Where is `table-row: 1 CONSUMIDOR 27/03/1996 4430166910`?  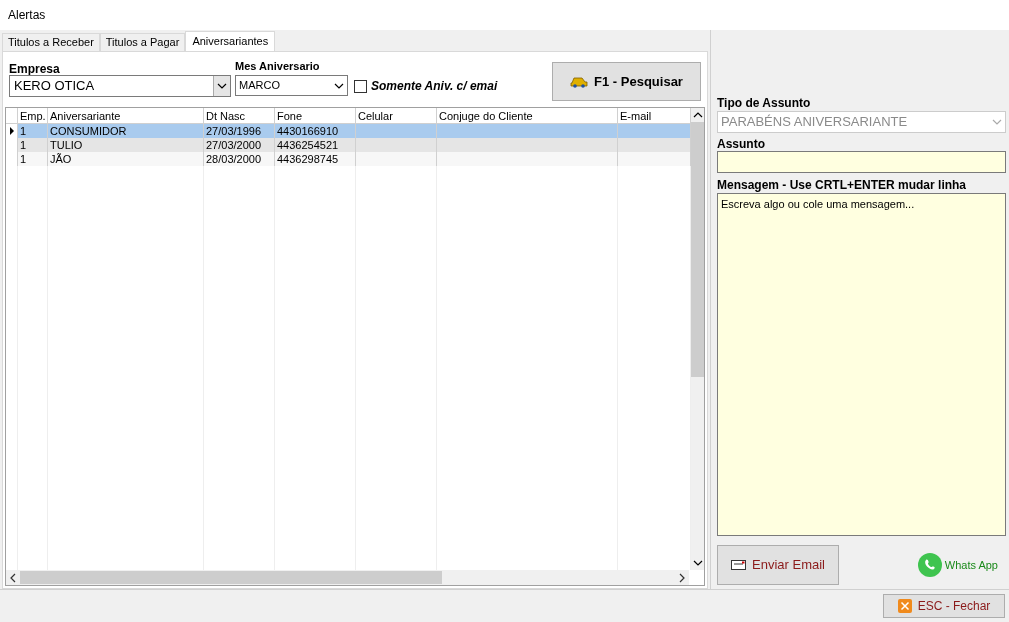
table-row: 1 CONSUMIDOR 27/03/1996 4430166910 is located at coordinates (348, 131).